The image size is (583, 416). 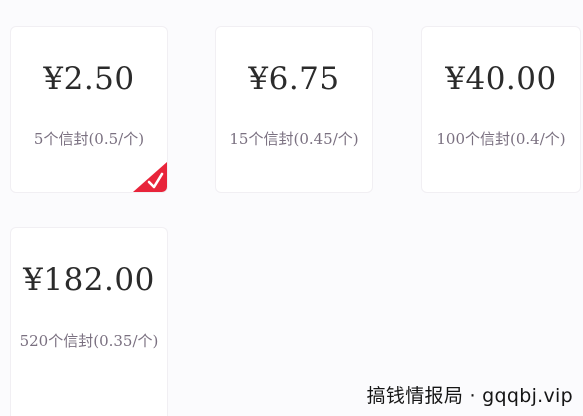 I want to click on package-description: 5个信封(0.5/个), so click(x=89, y=139).